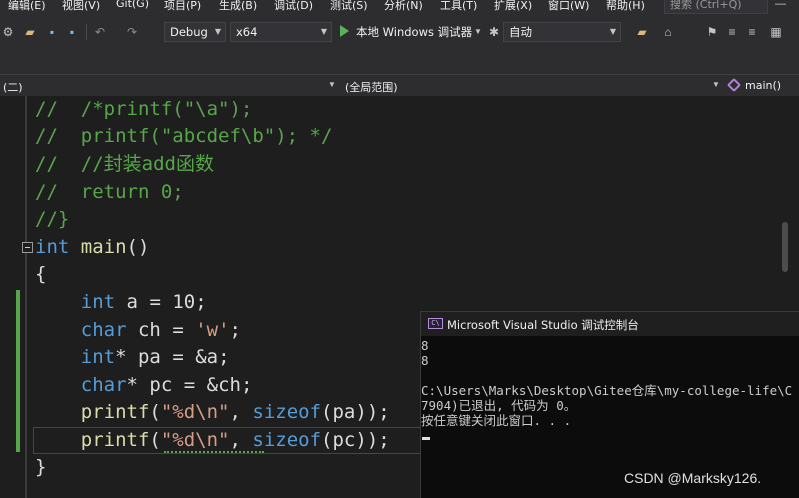 Image resolution: width=799 pixels, height=498 pixels. What do you see at coordinates (235, 412) in the screenshot?
I see `code-line: printf("%d\n", sizeof(pa));` at bounding box center [235, 412].